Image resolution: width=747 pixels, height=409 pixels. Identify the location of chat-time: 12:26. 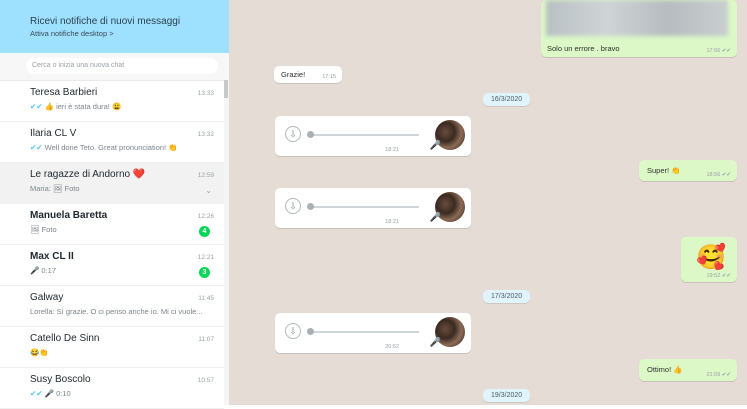
(205, 216).